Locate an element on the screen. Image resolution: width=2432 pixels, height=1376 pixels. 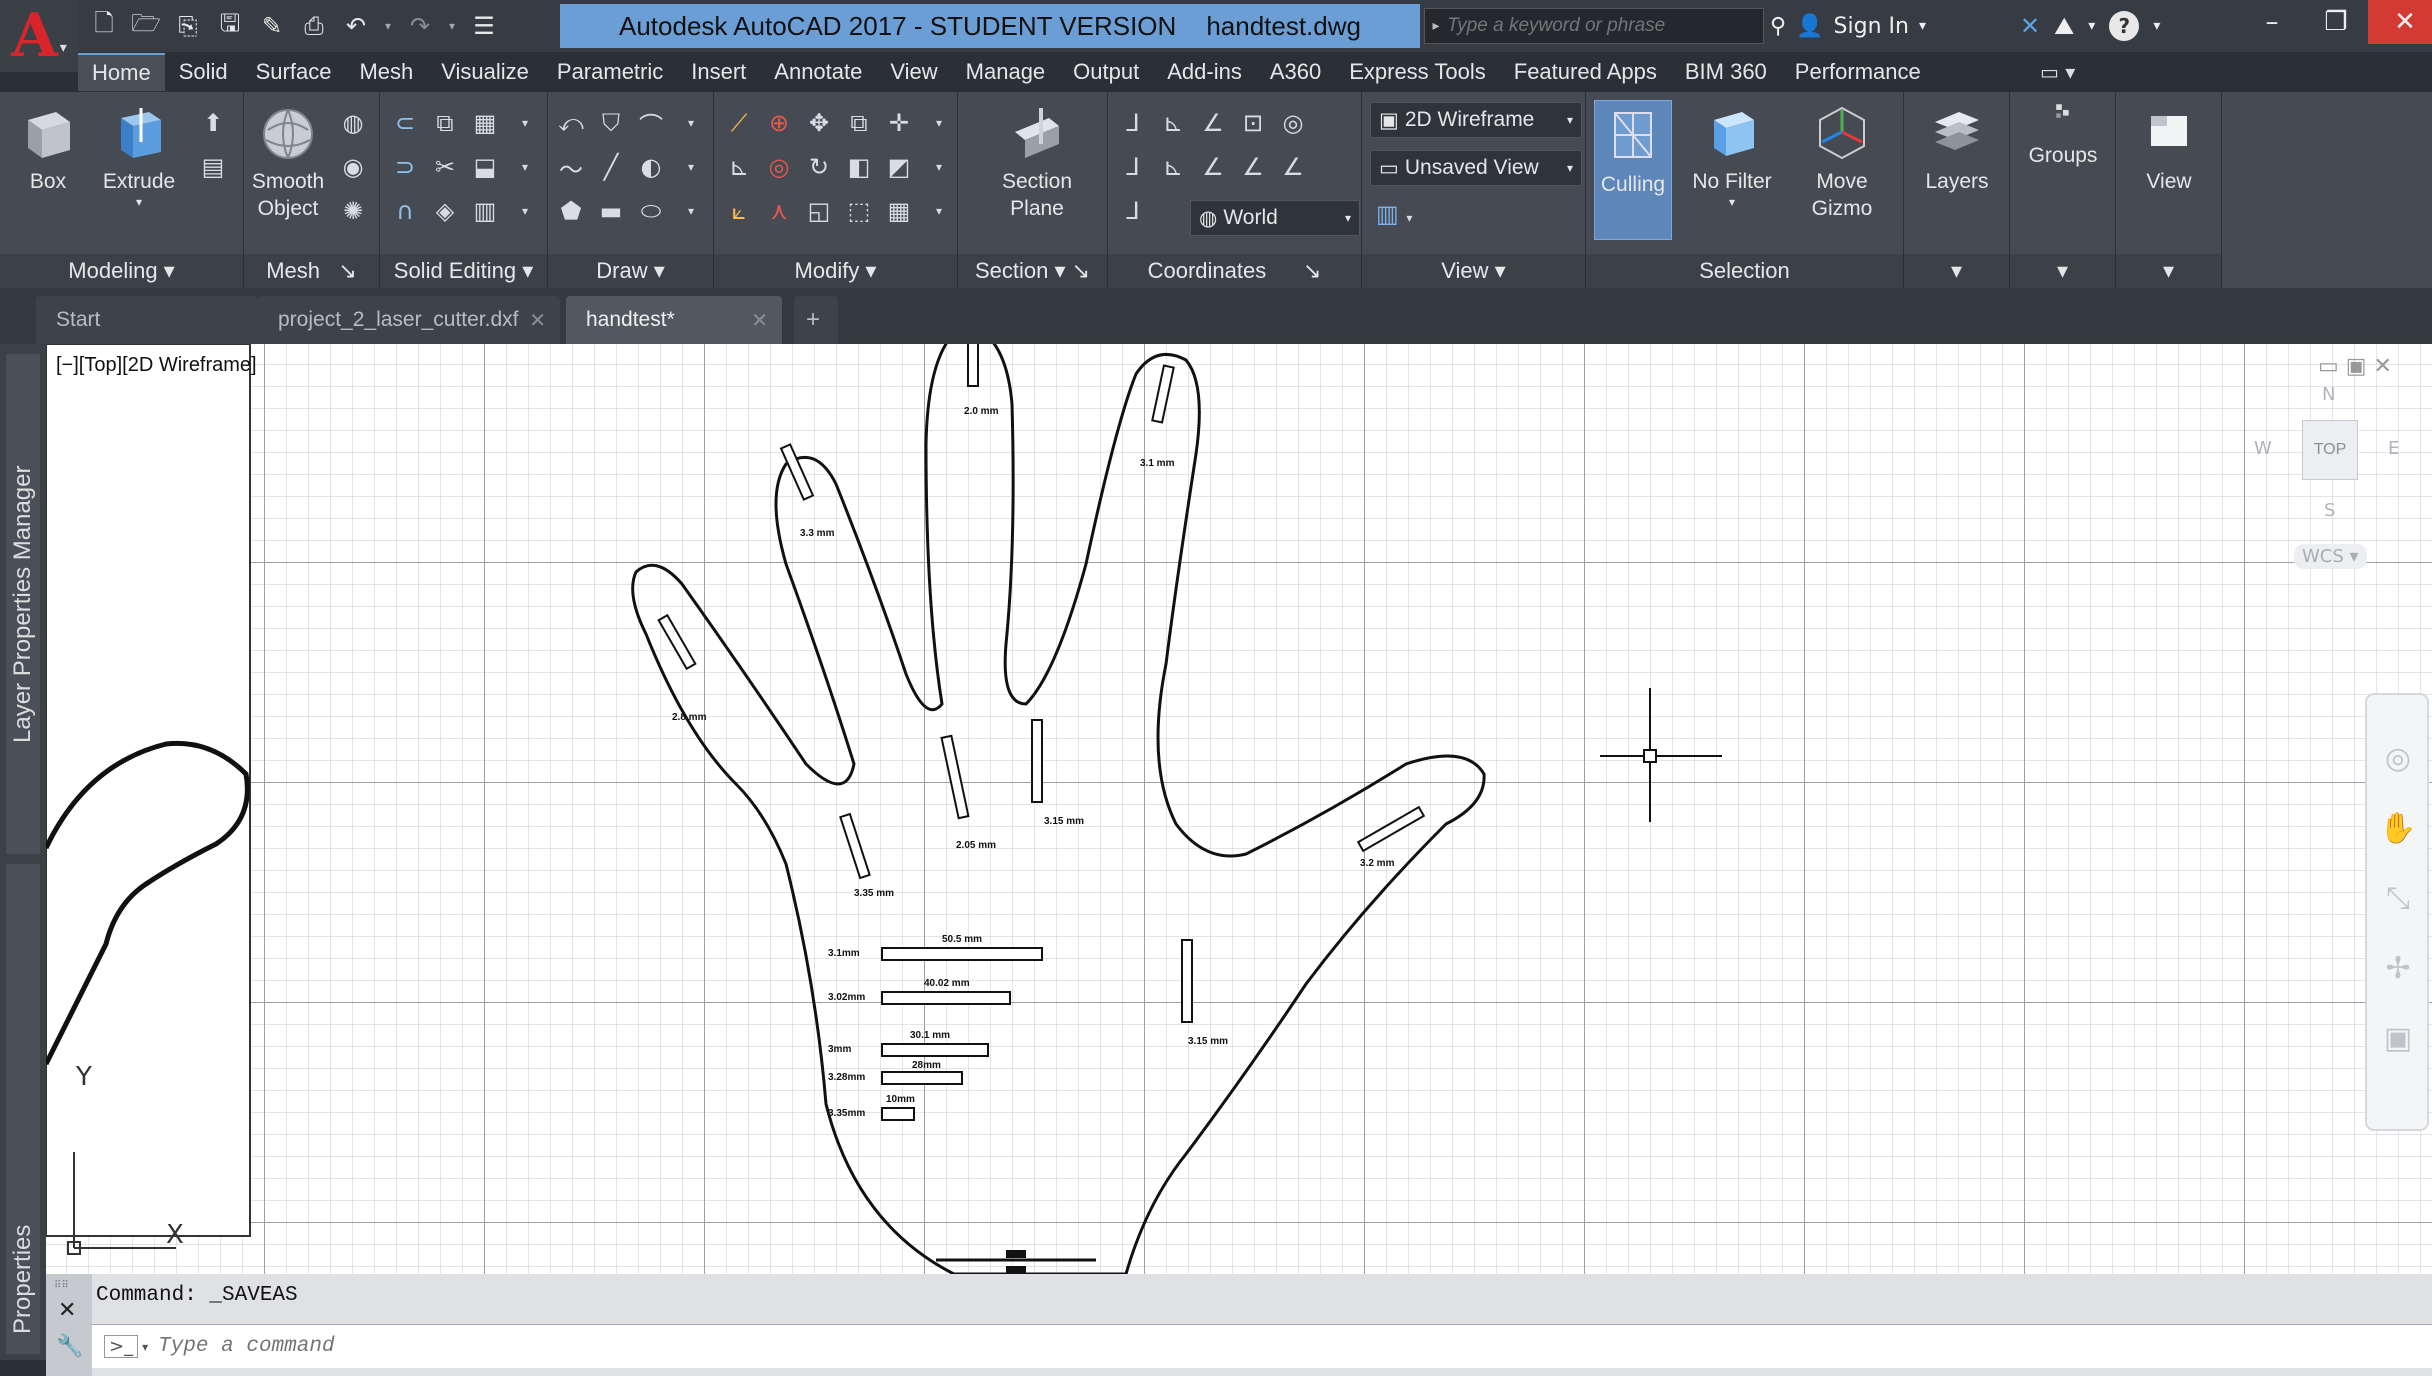
visual-style-dropdown: ▣ 2D Wireframe ▾ is located at coordinates (1476, 120).